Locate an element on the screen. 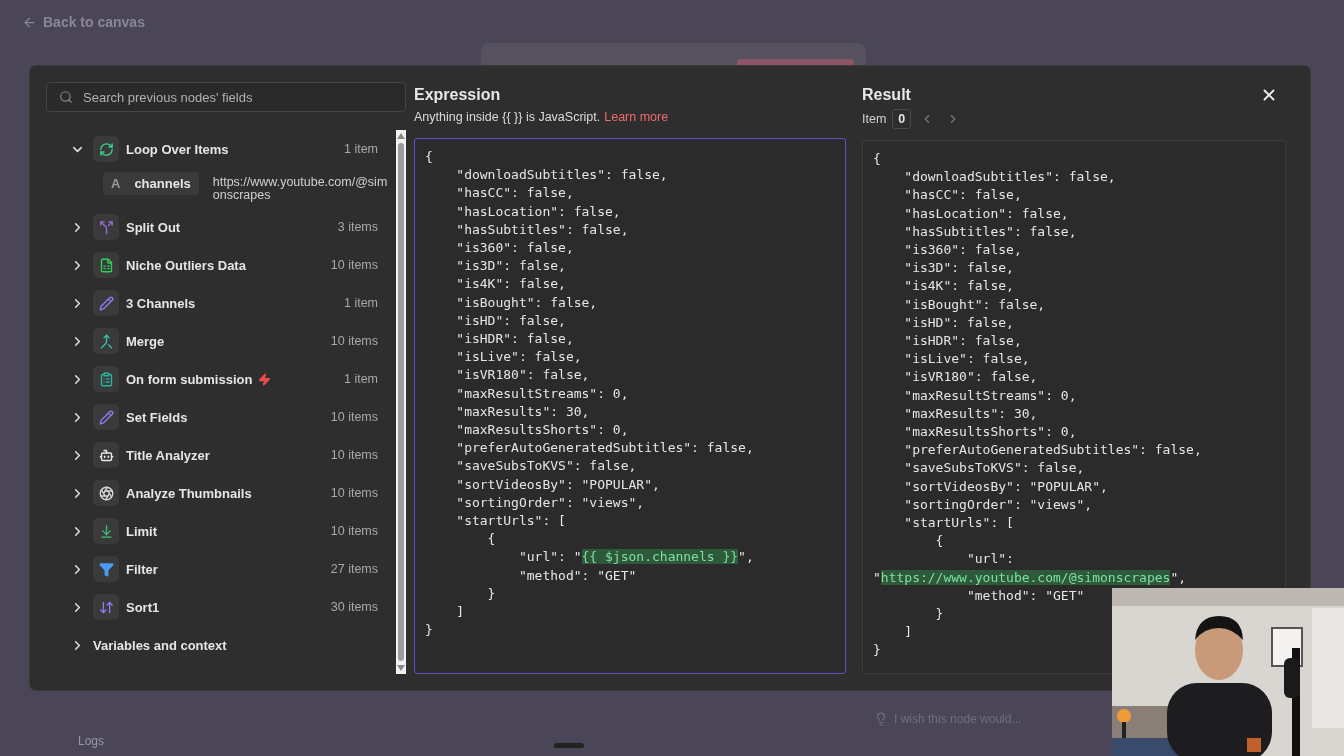 Image resolution: width=1344 pixels, height=756 pixels. string-type-icon: A is located at coordinates (116, 183).